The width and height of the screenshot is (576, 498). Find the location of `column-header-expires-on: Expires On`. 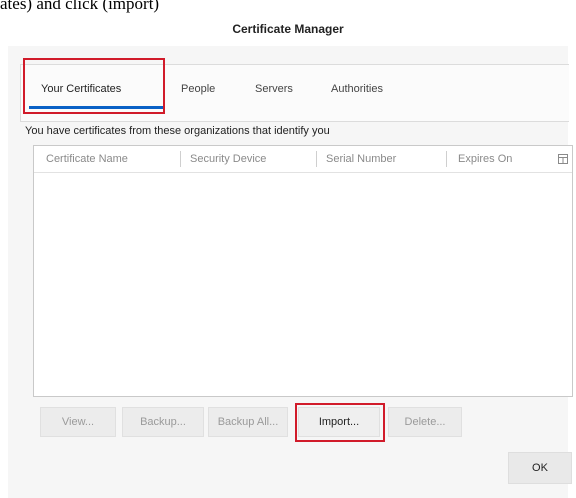

column-header-expires-on: Expires On is located at coordinates (485, 159).